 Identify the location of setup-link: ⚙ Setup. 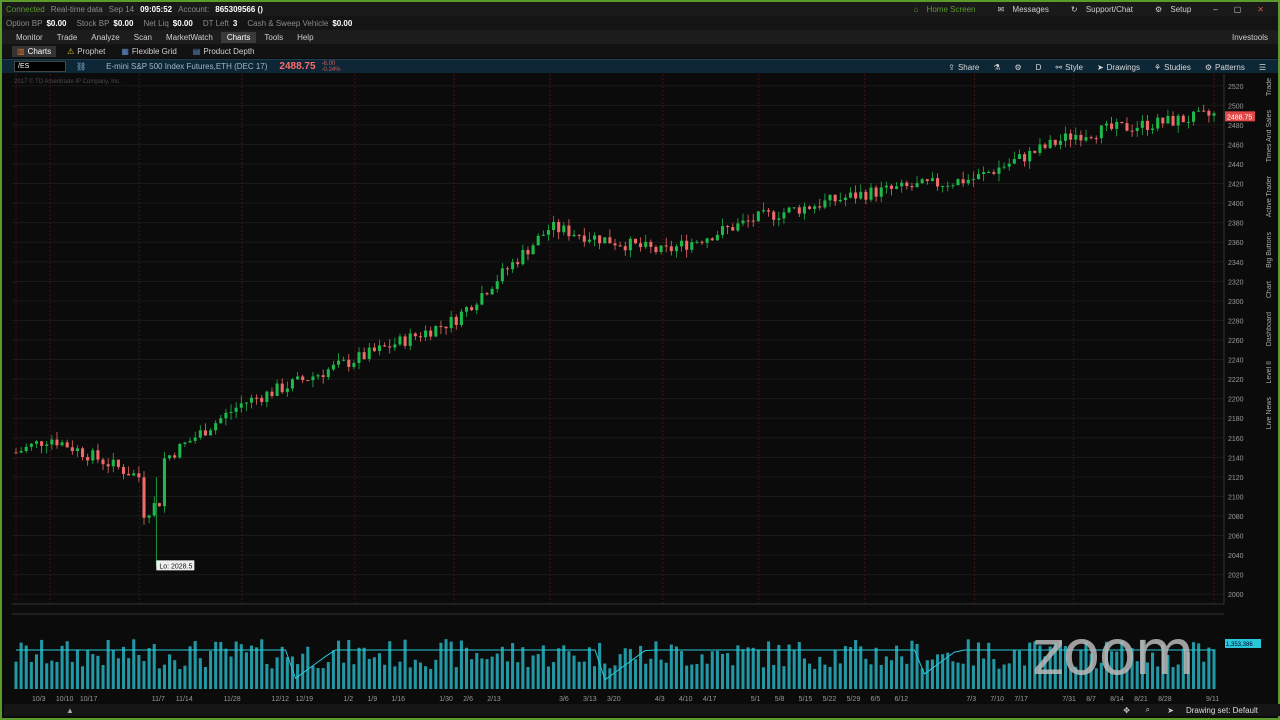
(1176, 9).